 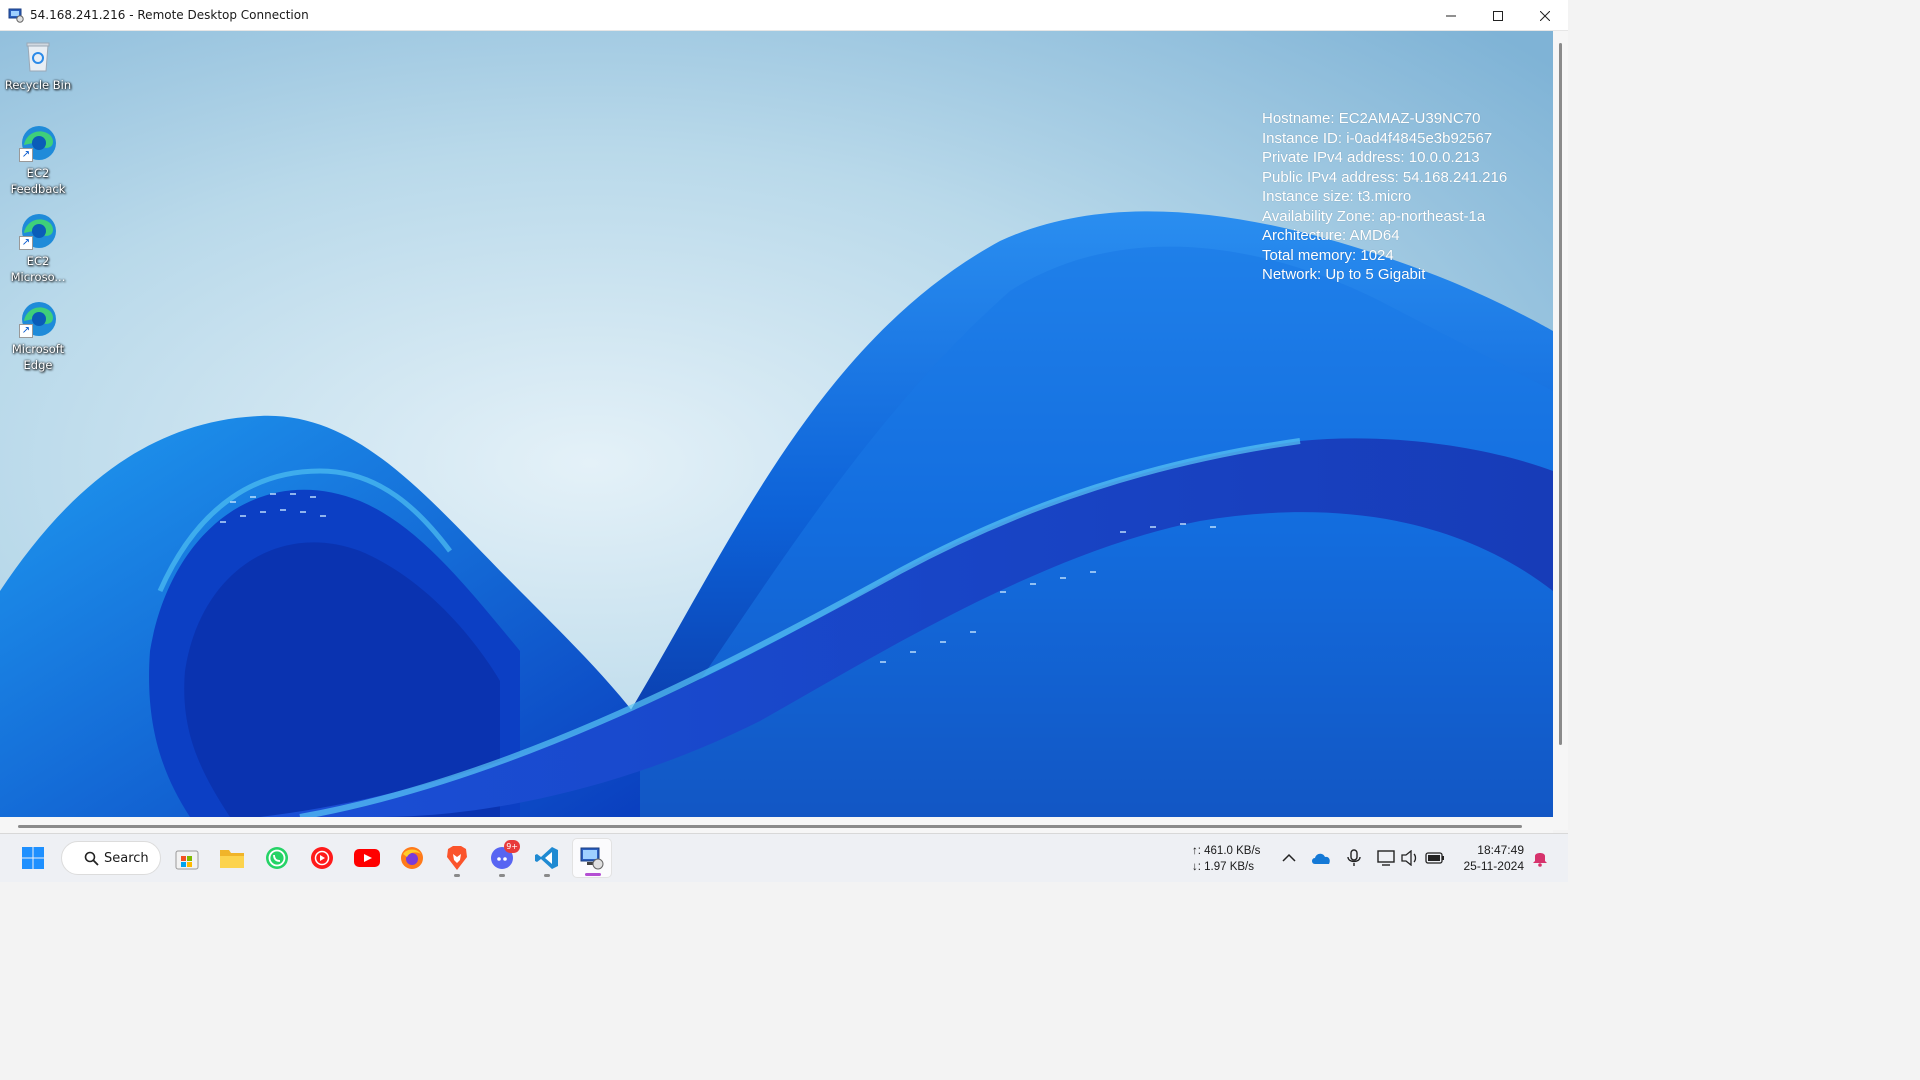 I want to click on upload-speed: ↑: 461.0 KB/s, so click(x=1226, y=851).